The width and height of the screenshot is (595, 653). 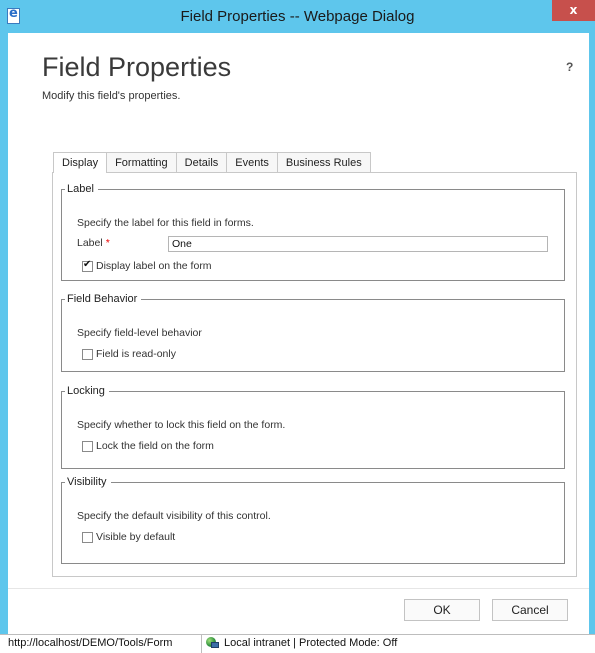 I want to click on tab-details: Details, so click(x=201, y=162).